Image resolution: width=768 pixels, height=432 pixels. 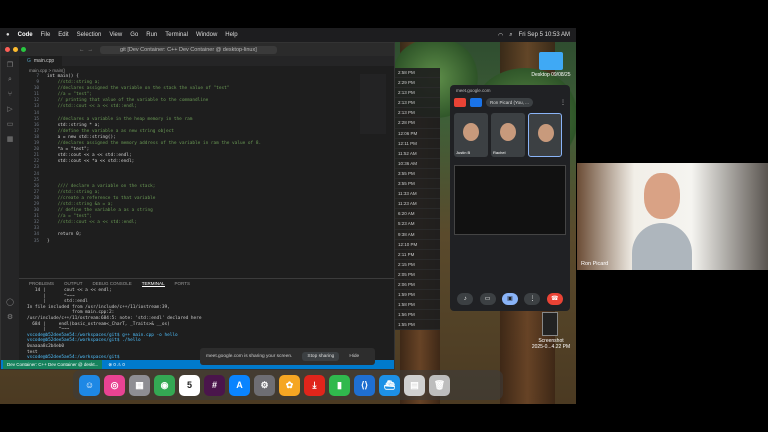 I want to click on close-window-button, so click(x=7, y=49).